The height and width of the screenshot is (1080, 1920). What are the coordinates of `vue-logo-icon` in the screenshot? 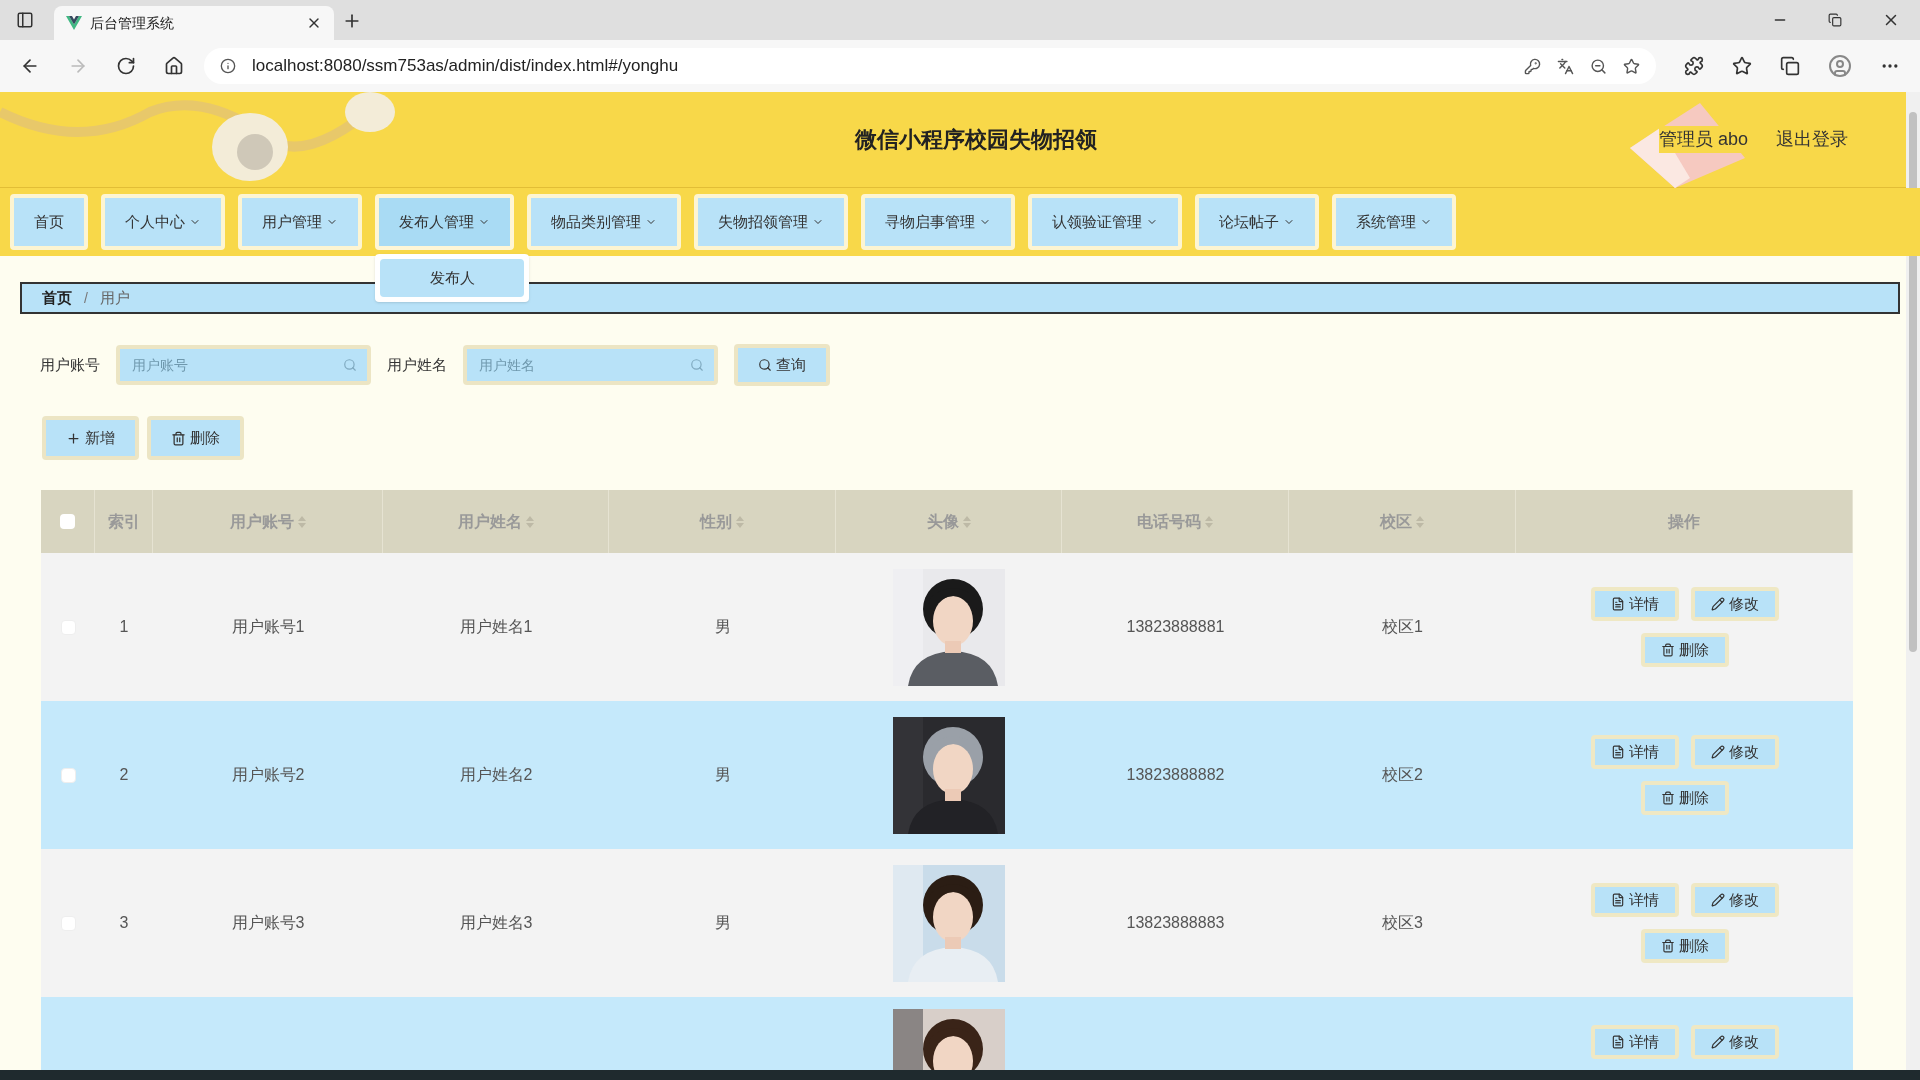 It's located at (74, 23).